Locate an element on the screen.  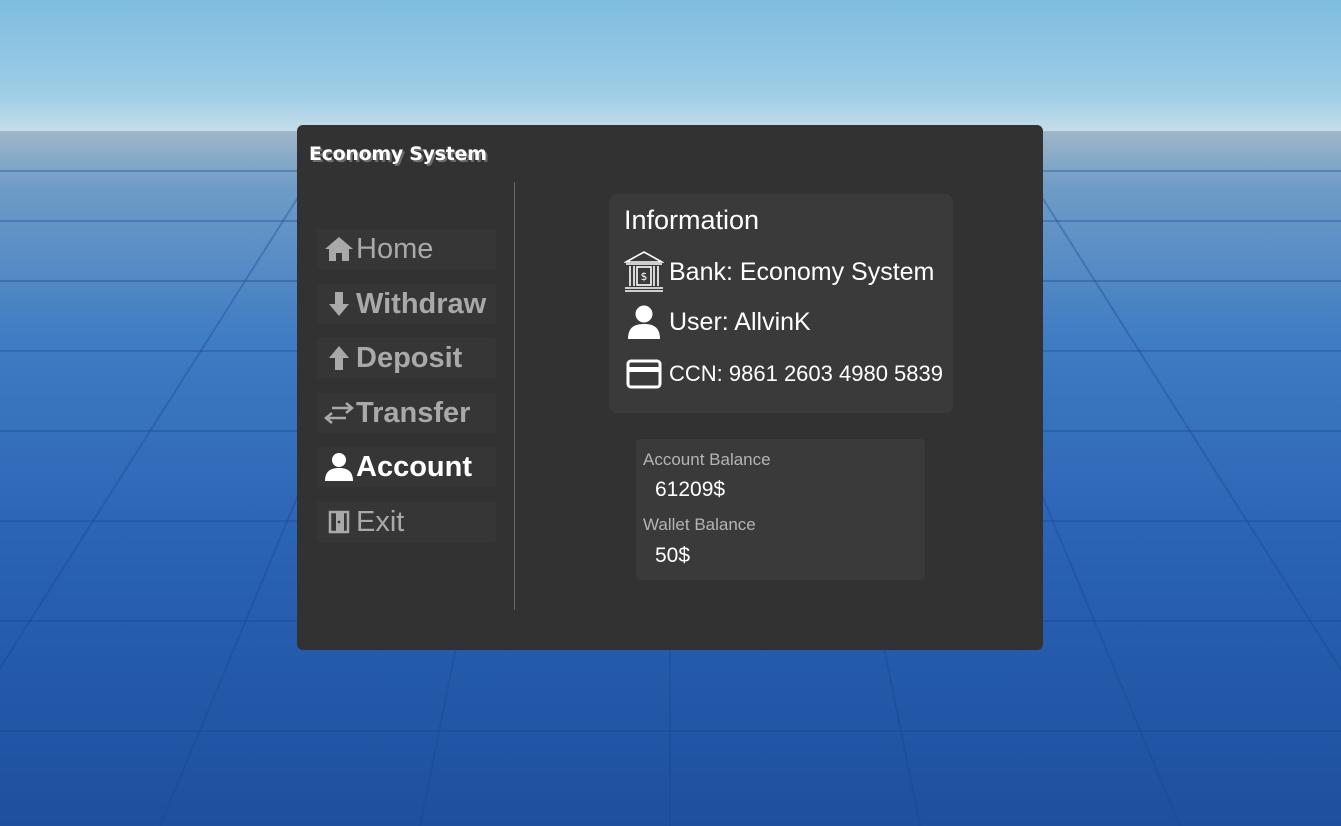
nav-item-home: Home is located at coordinates (406, 249).